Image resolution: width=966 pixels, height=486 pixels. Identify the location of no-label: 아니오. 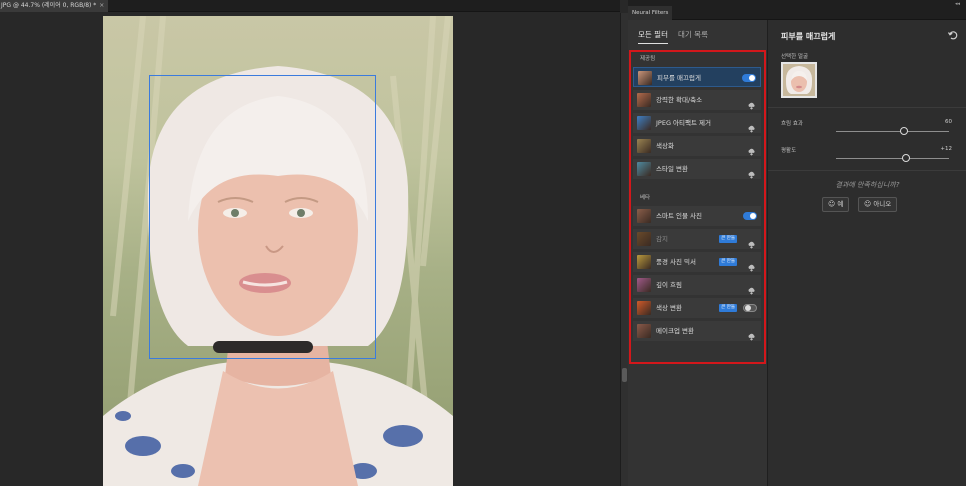
(882, 204).